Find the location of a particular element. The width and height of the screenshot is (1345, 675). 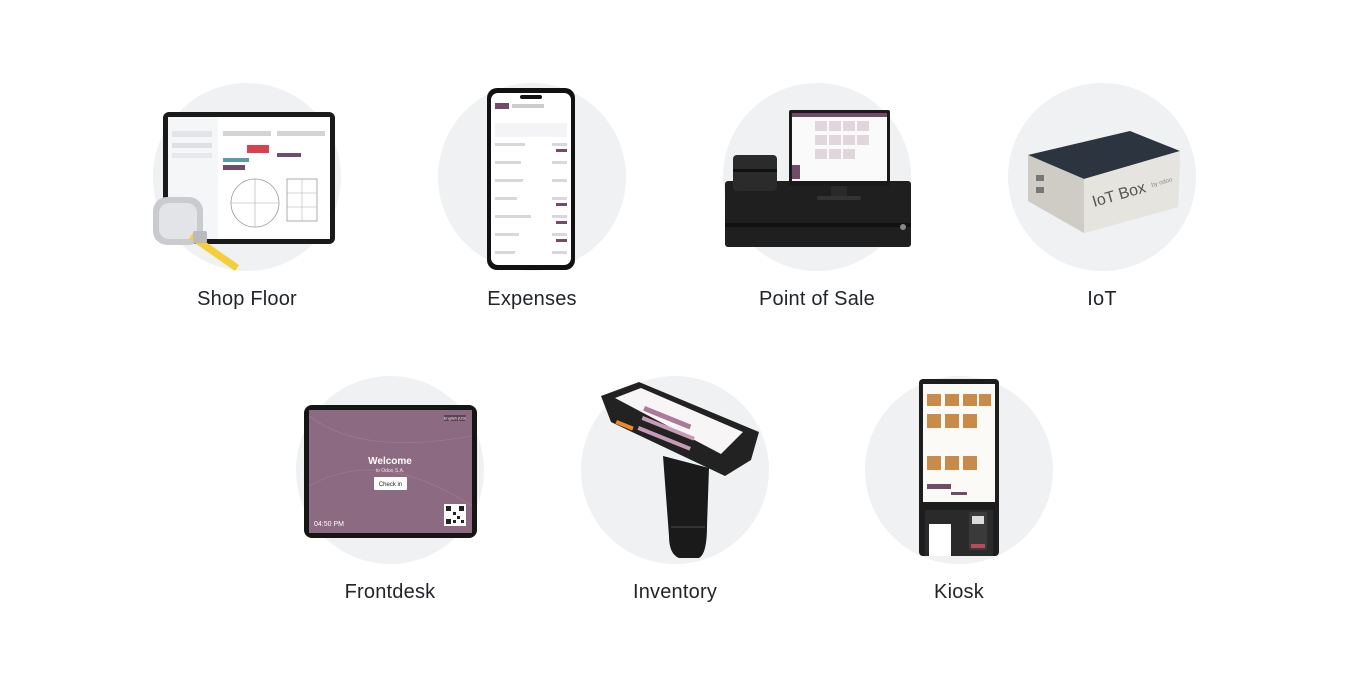

app-label-expenses: Expenses is located at coordinates (532, 299).